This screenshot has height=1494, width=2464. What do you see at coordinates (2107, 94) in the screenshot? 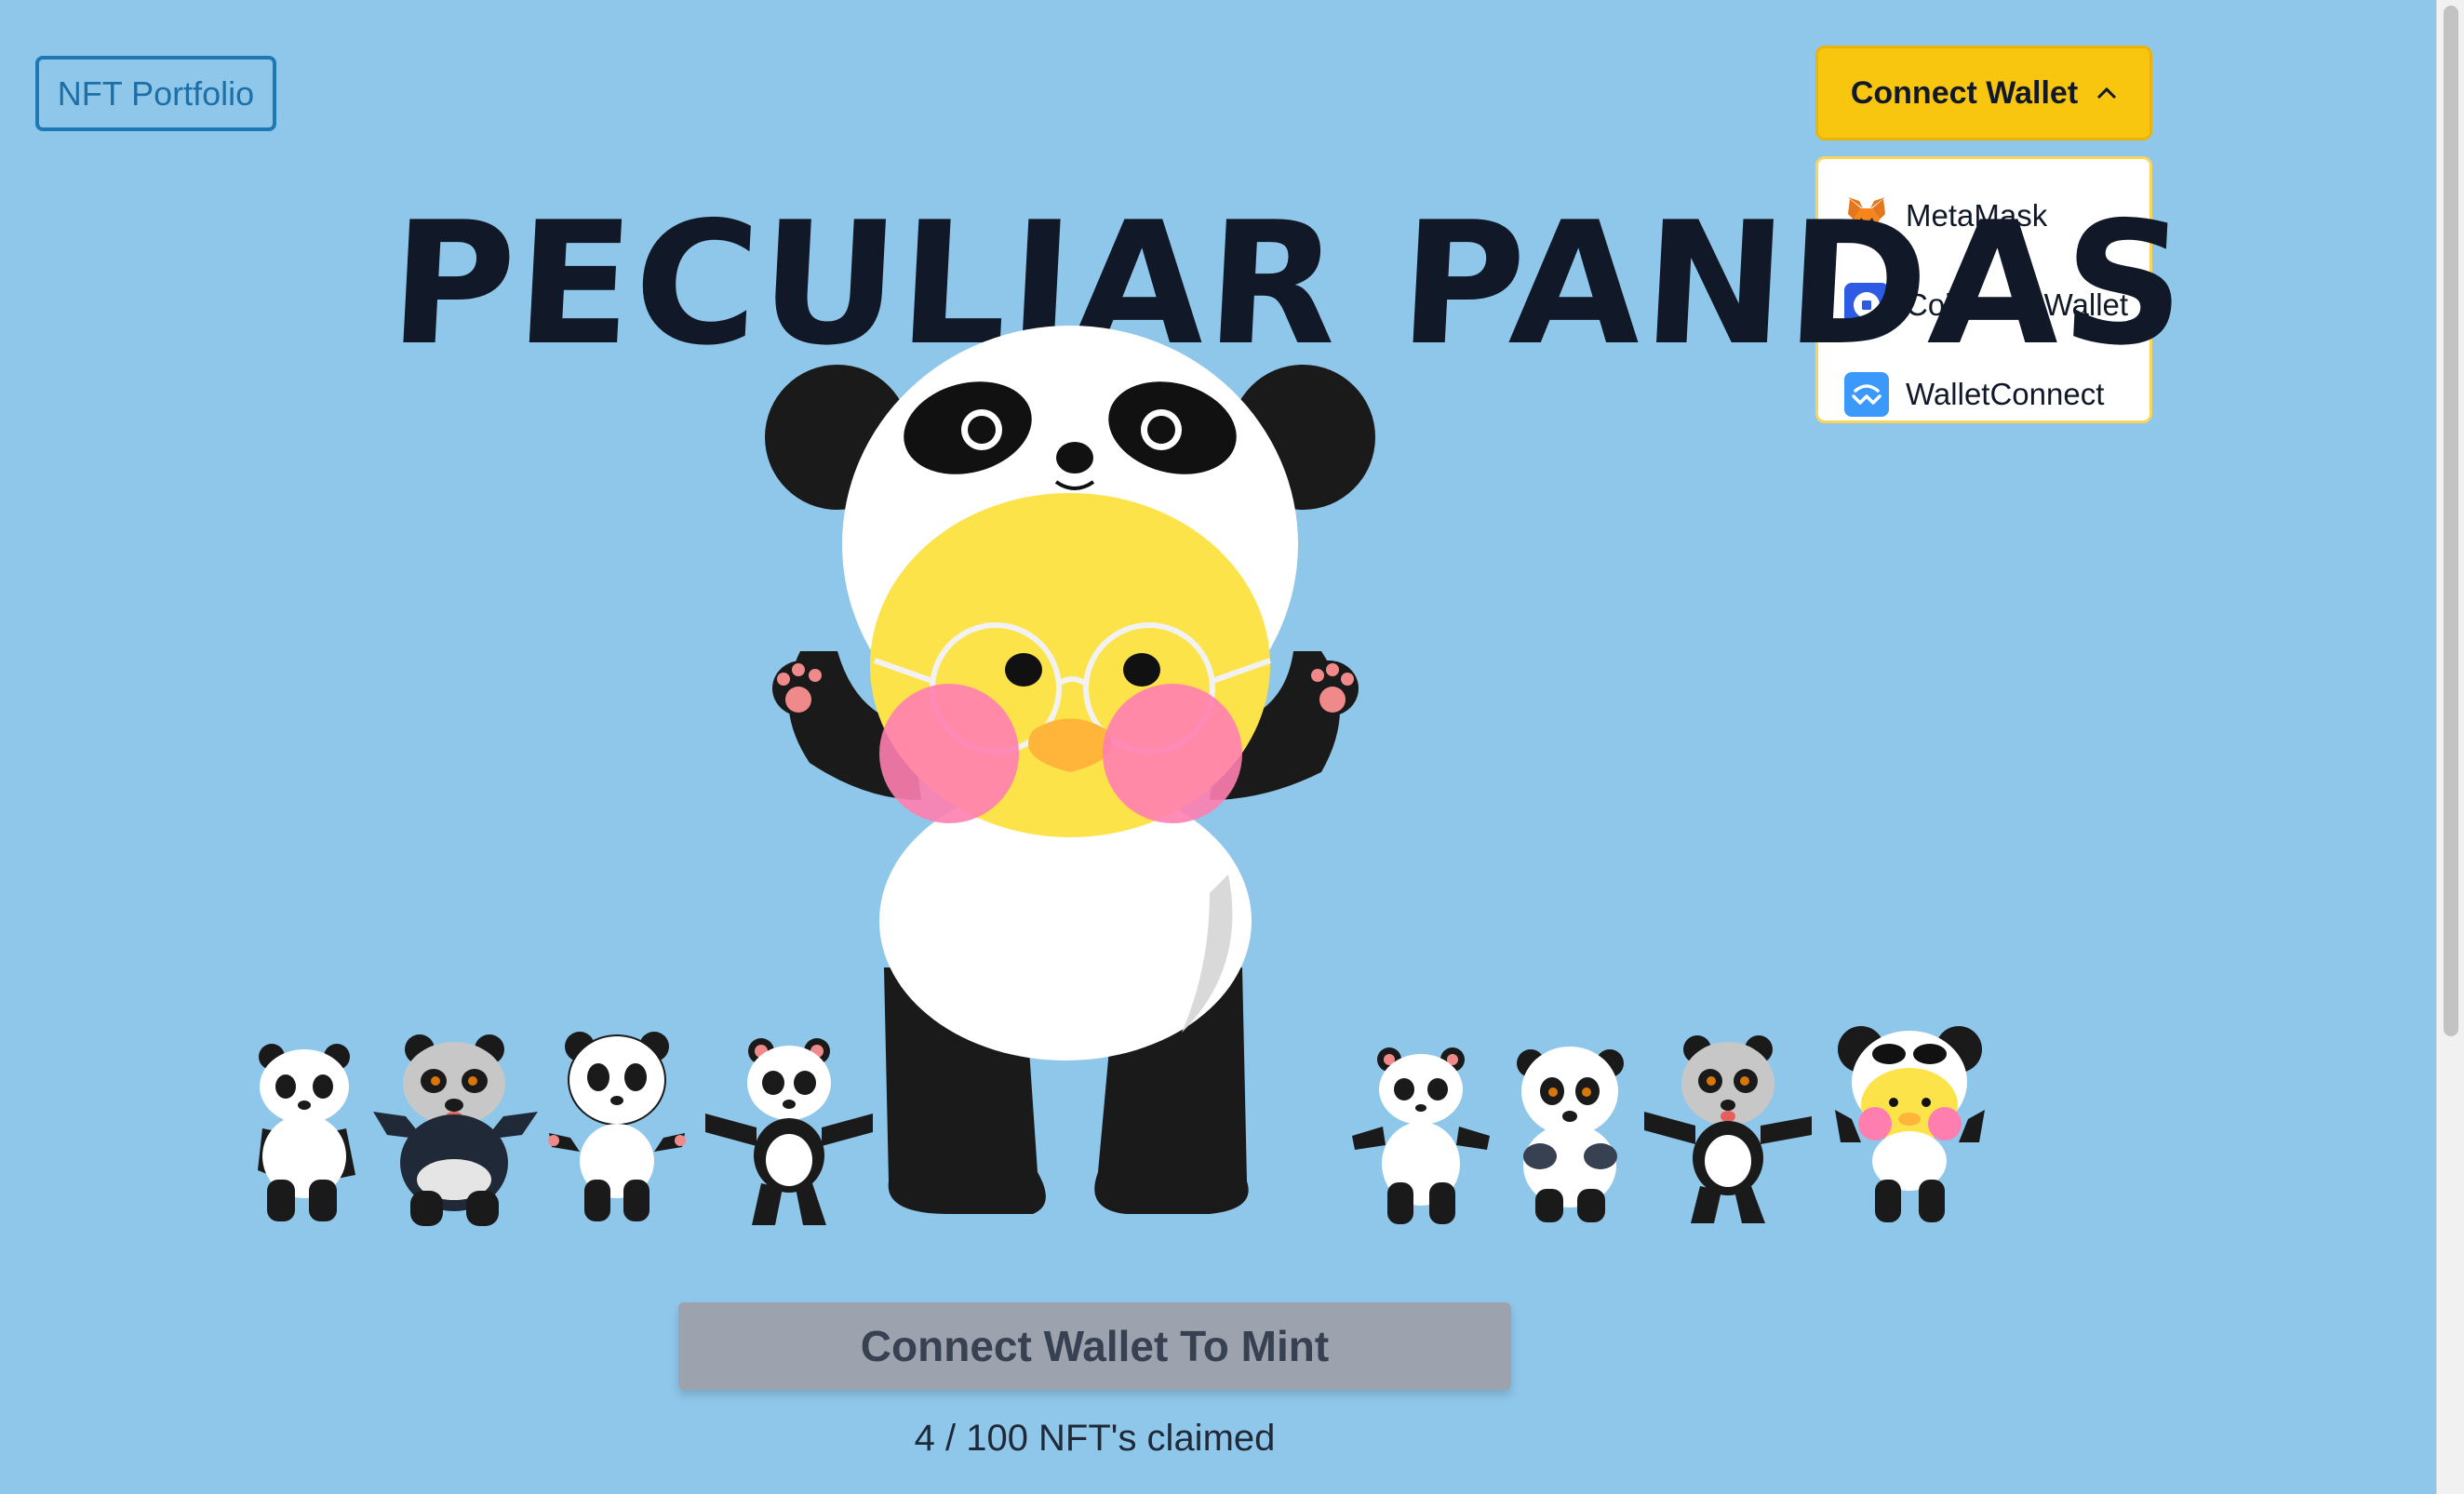
I see `chevron-up-icon` at bounding box center [2107, 94].